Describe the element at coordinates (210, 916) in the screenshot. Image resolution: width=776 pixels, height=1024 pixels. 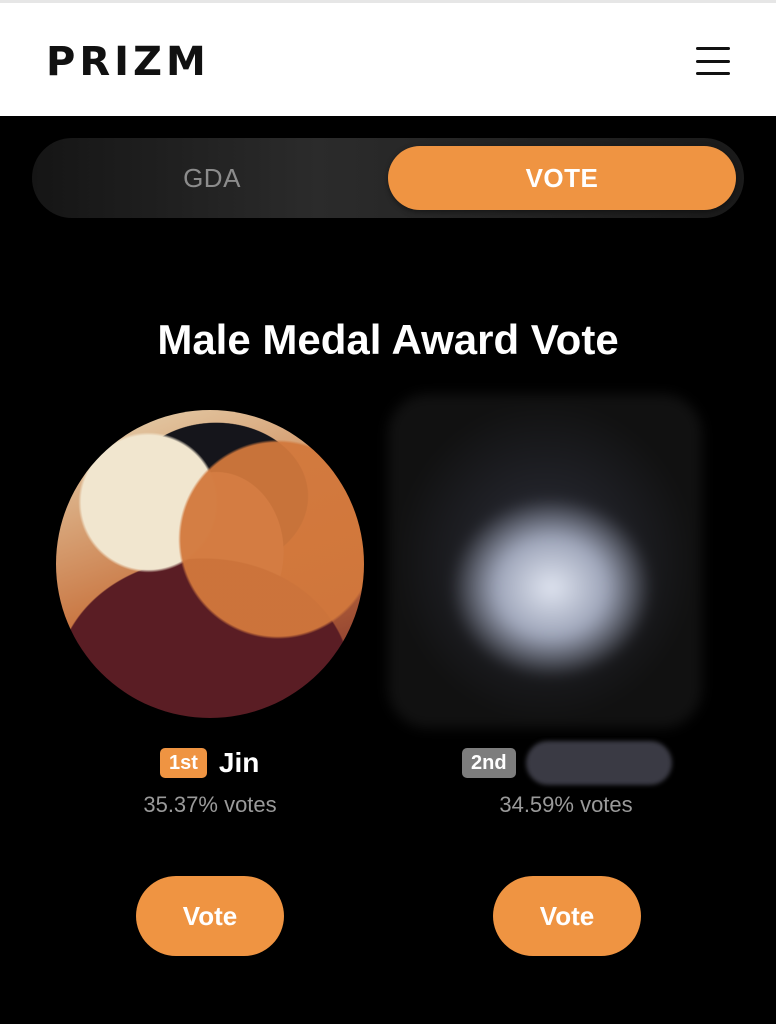
I see `vote-button-candidate-1: Vote` at that location.